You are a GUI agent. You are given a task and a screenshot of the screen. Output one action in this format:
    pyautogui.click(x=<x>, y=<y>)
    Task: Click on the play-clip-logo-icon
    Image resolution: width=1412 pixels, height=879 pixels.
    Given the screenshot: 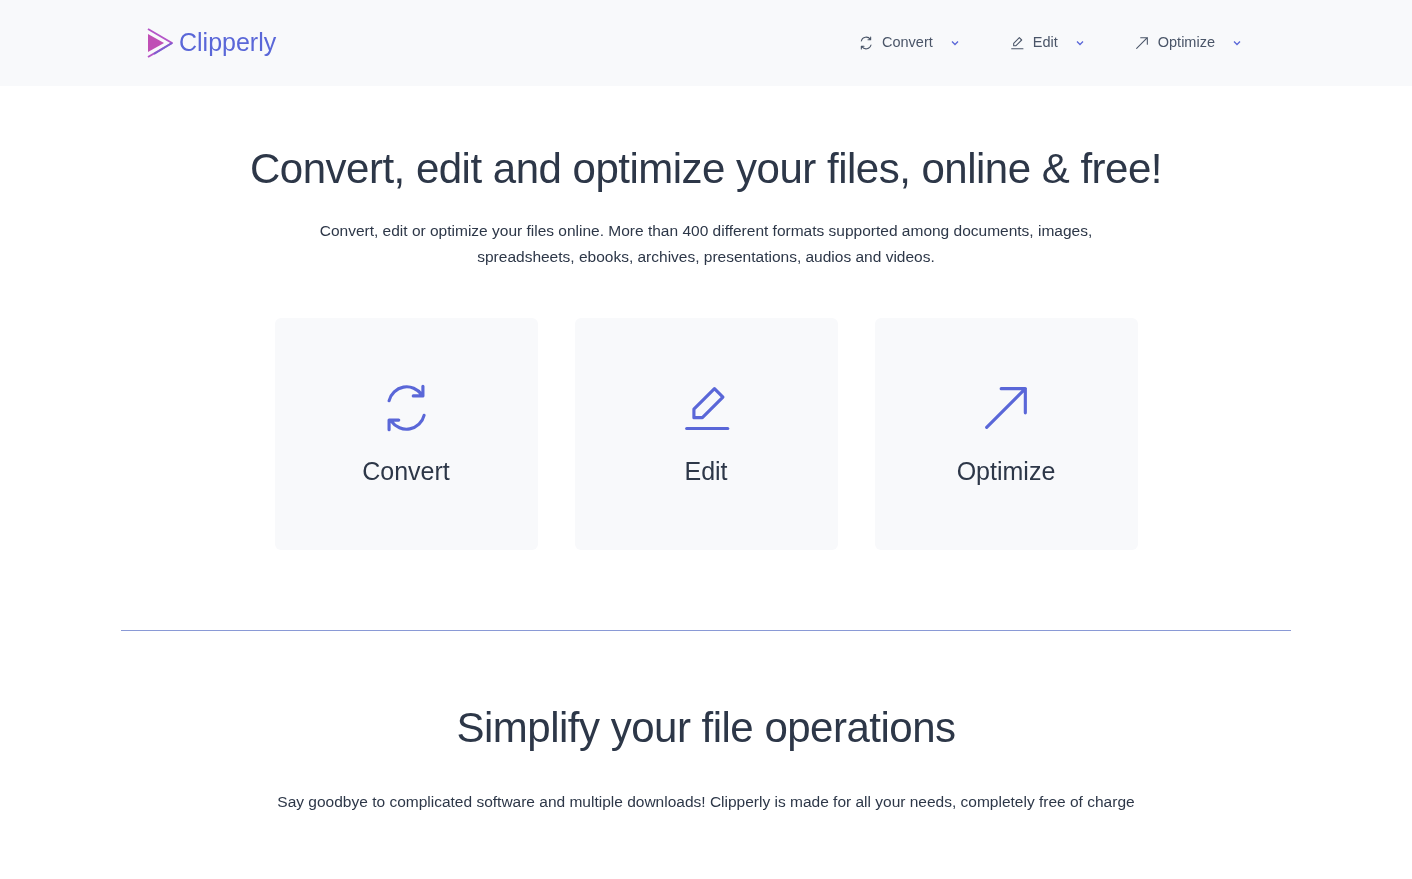 What is the action you would take?
    pyautogui.click(x=160, y=43)
    